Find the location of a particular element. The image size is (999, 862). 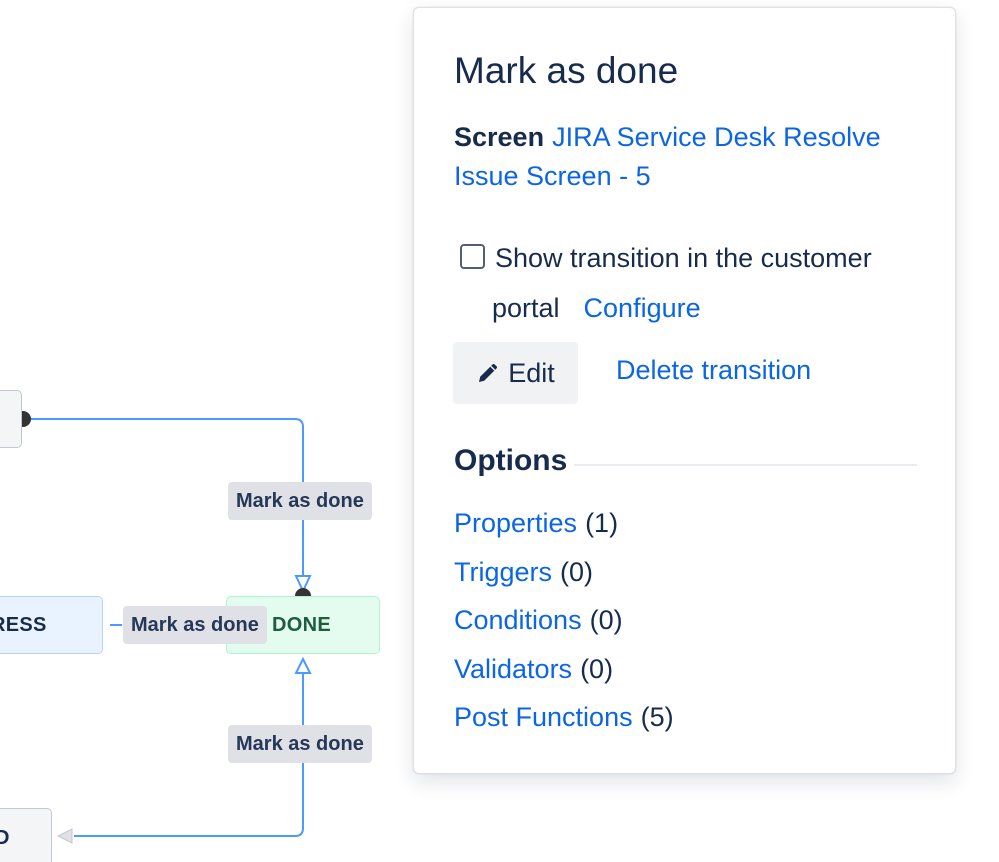

option-post-functions-link: Post Functions is located at coordinates (543, 717).